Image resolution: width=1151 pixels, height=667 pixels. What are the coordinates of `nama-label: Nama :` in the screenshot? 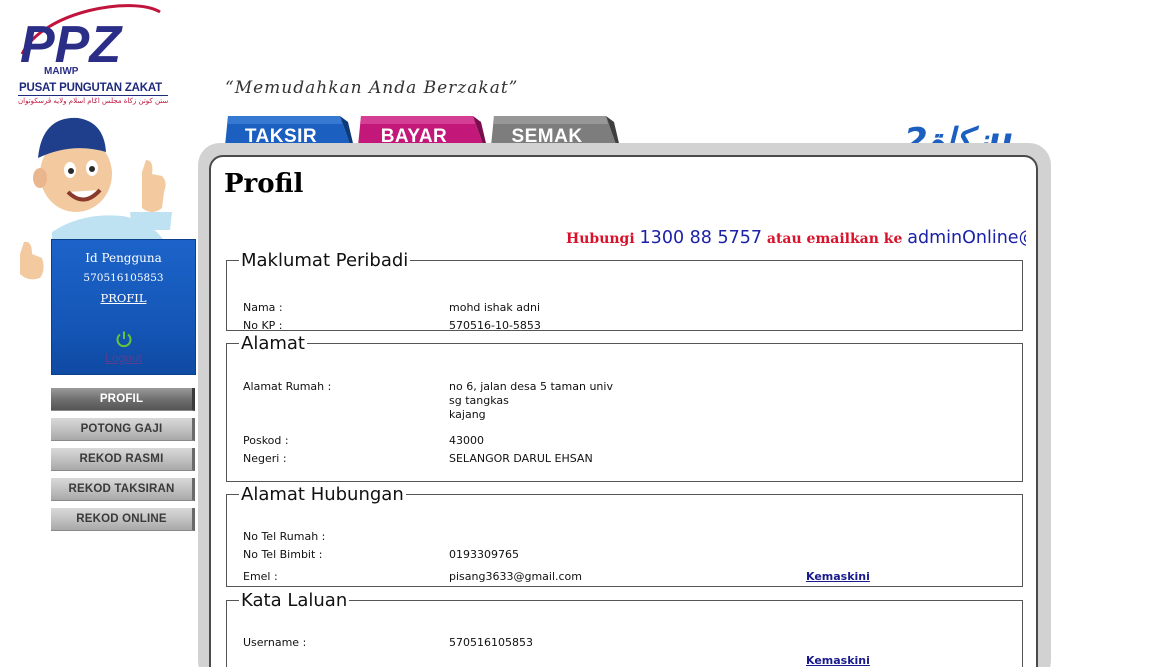 It's located at (263, 307).